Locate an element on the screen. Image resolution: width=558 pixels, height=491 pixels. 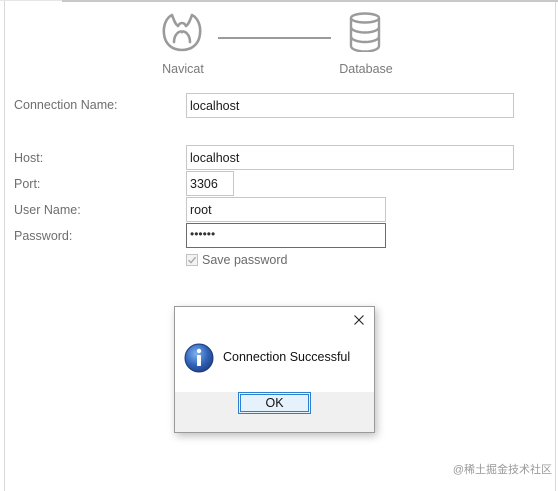
navicat-label: Navicat is located at coordinates (183, 69).